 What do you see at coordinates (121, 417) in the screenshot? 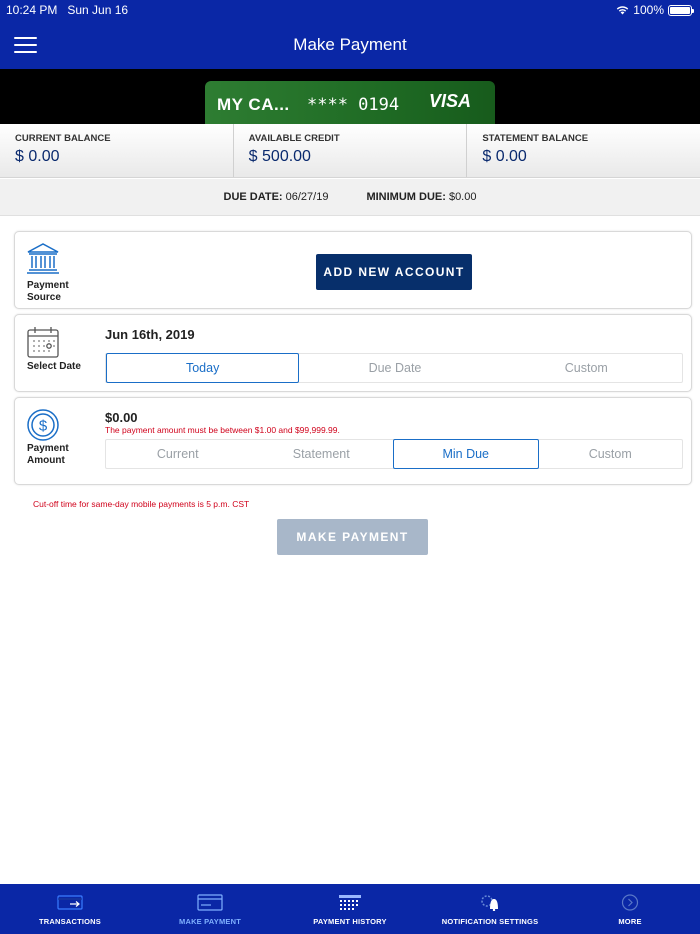
I see `payment-amount-value: $0.00` at bounding box center [121, 417].